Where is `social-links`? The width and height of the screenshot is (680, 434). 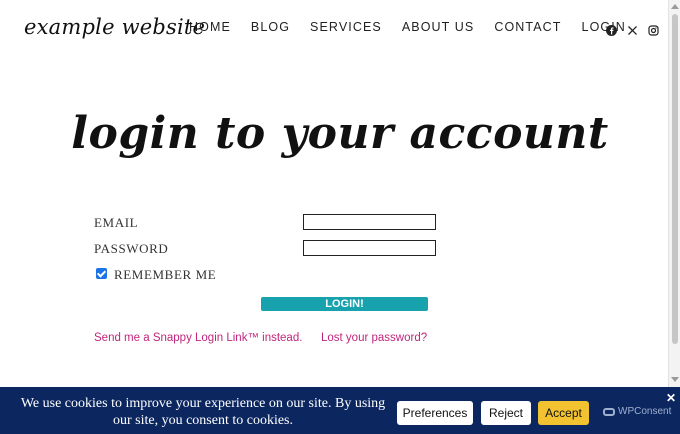 social-links is located at coordinates (632, 28).